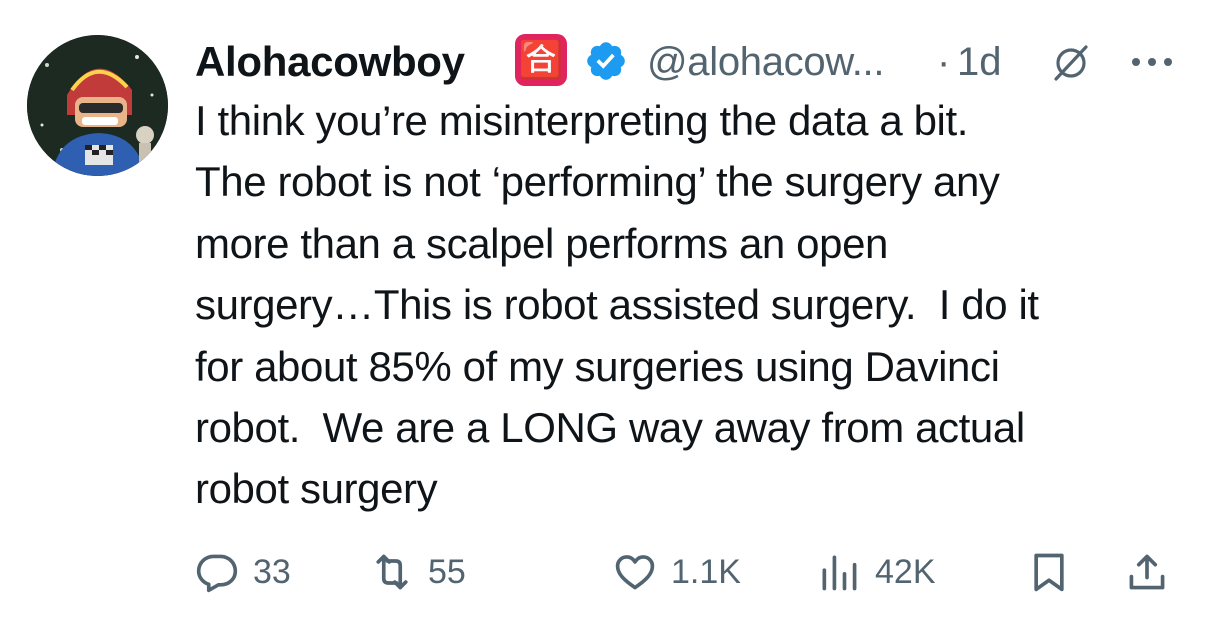  What do you see at coordinates (272, 571) in the screenshot?
I see `reply-count: 33` at bounding box center [272, 571].